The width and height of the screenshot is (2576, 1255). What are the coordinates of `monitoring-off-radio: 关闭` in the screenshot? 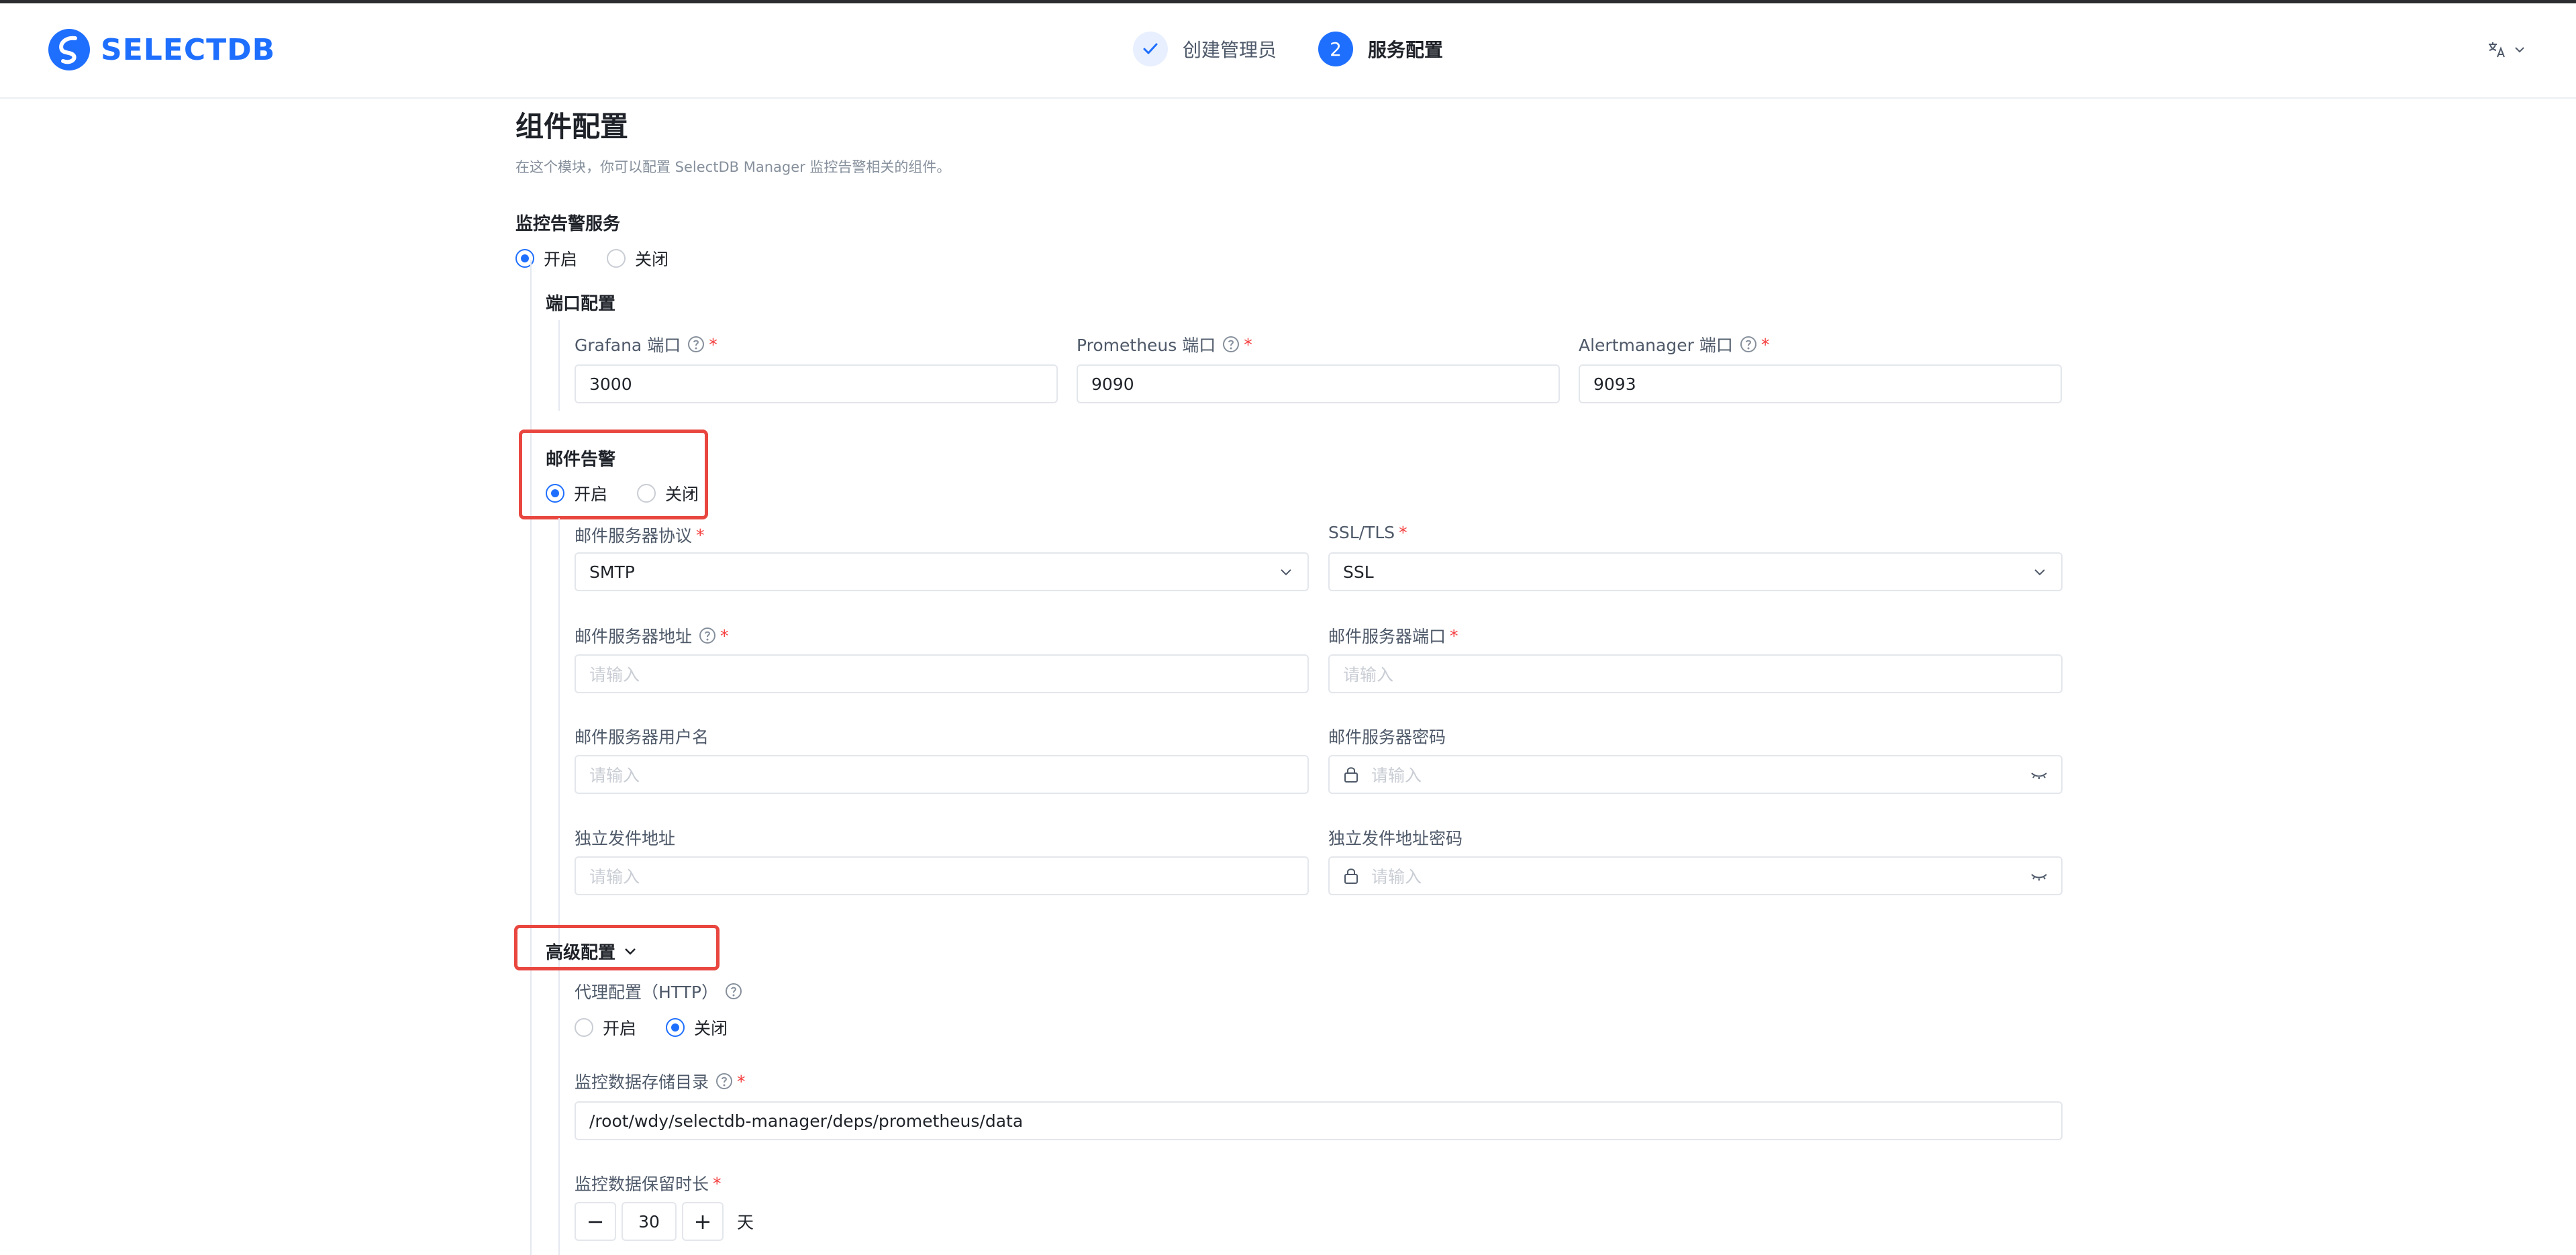 It's located at (637, 258).